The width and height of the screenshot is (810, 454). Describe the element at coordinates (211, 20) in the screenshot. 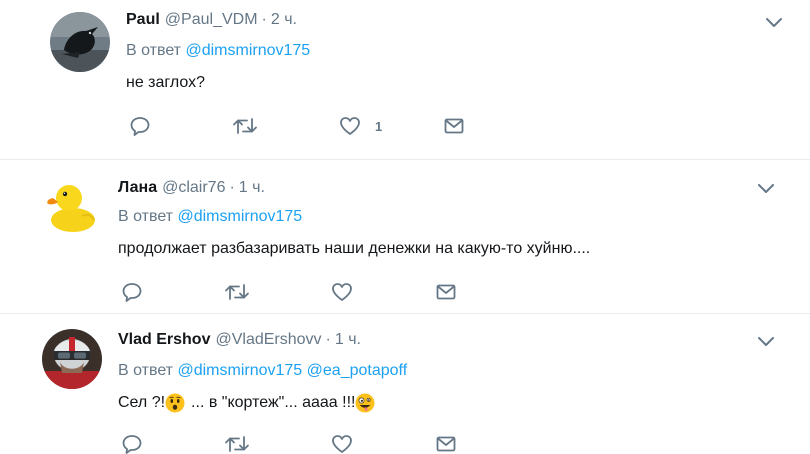

I see `user-handle: @Paul_VDM` at that location.